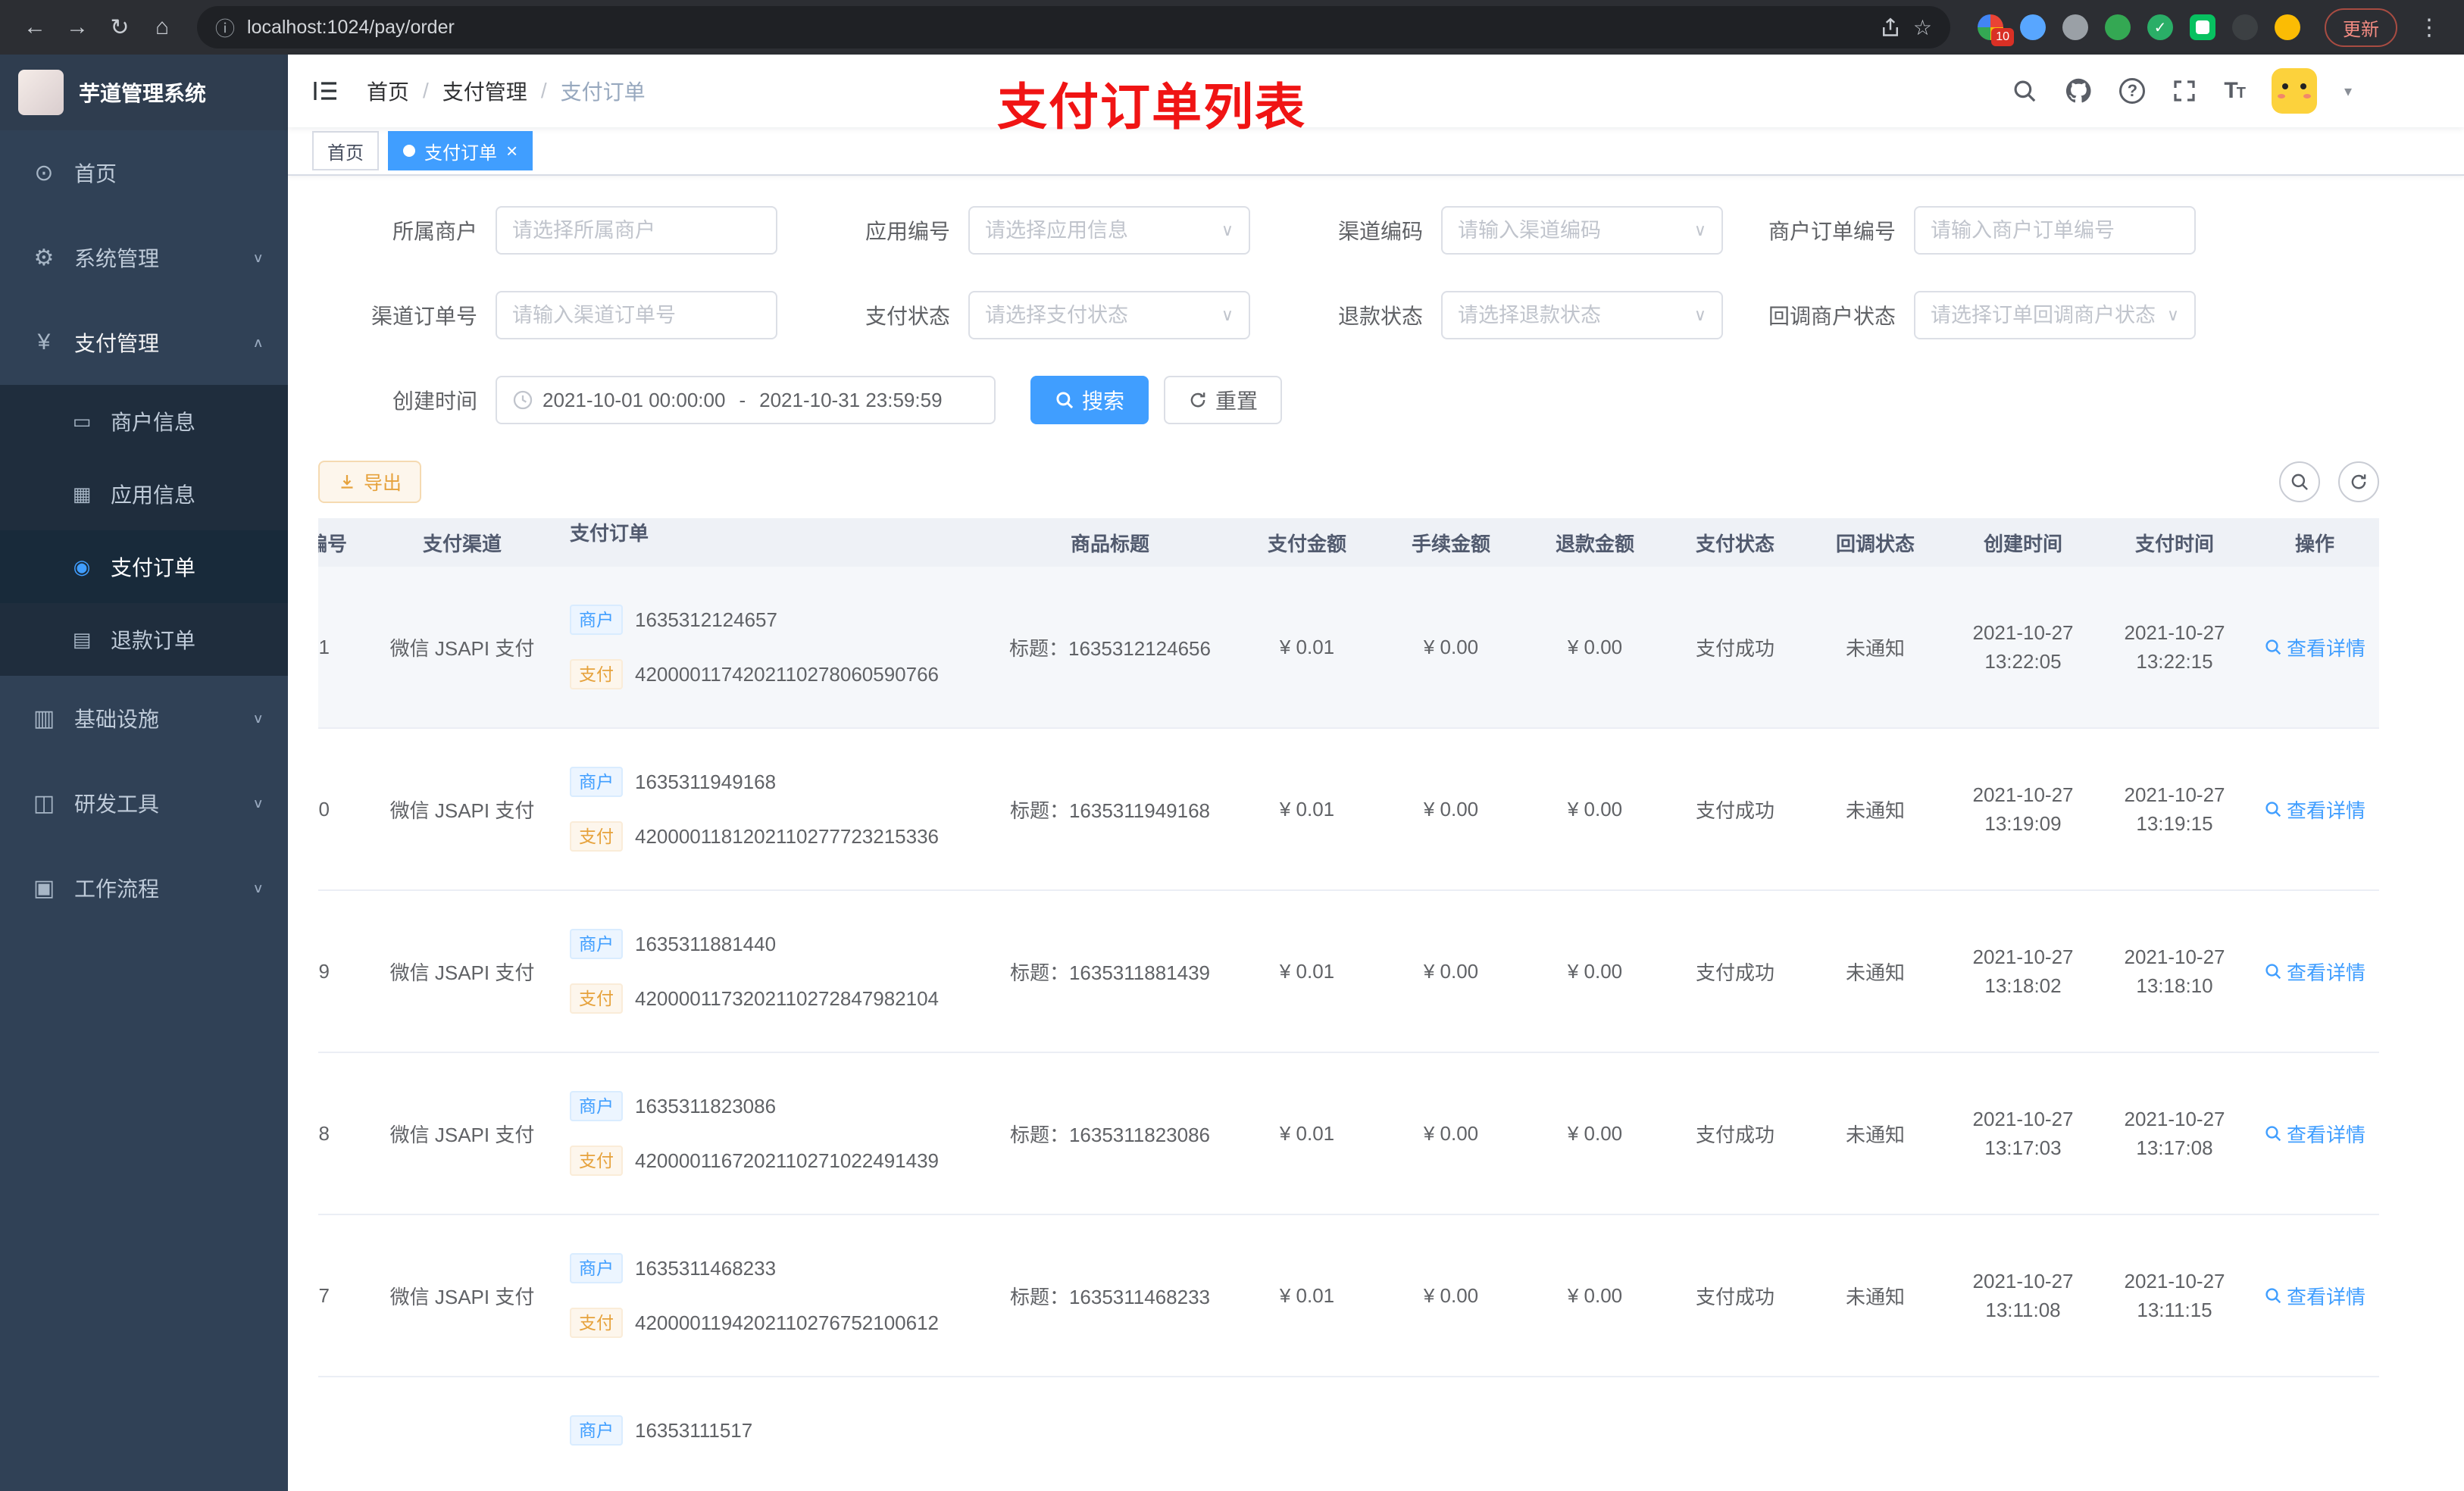 The width and height of the screenshot is (2464, 1491). Describe the element at coordinates (35, 27) in the screenshot. I see `back-icon: ←` at that location.